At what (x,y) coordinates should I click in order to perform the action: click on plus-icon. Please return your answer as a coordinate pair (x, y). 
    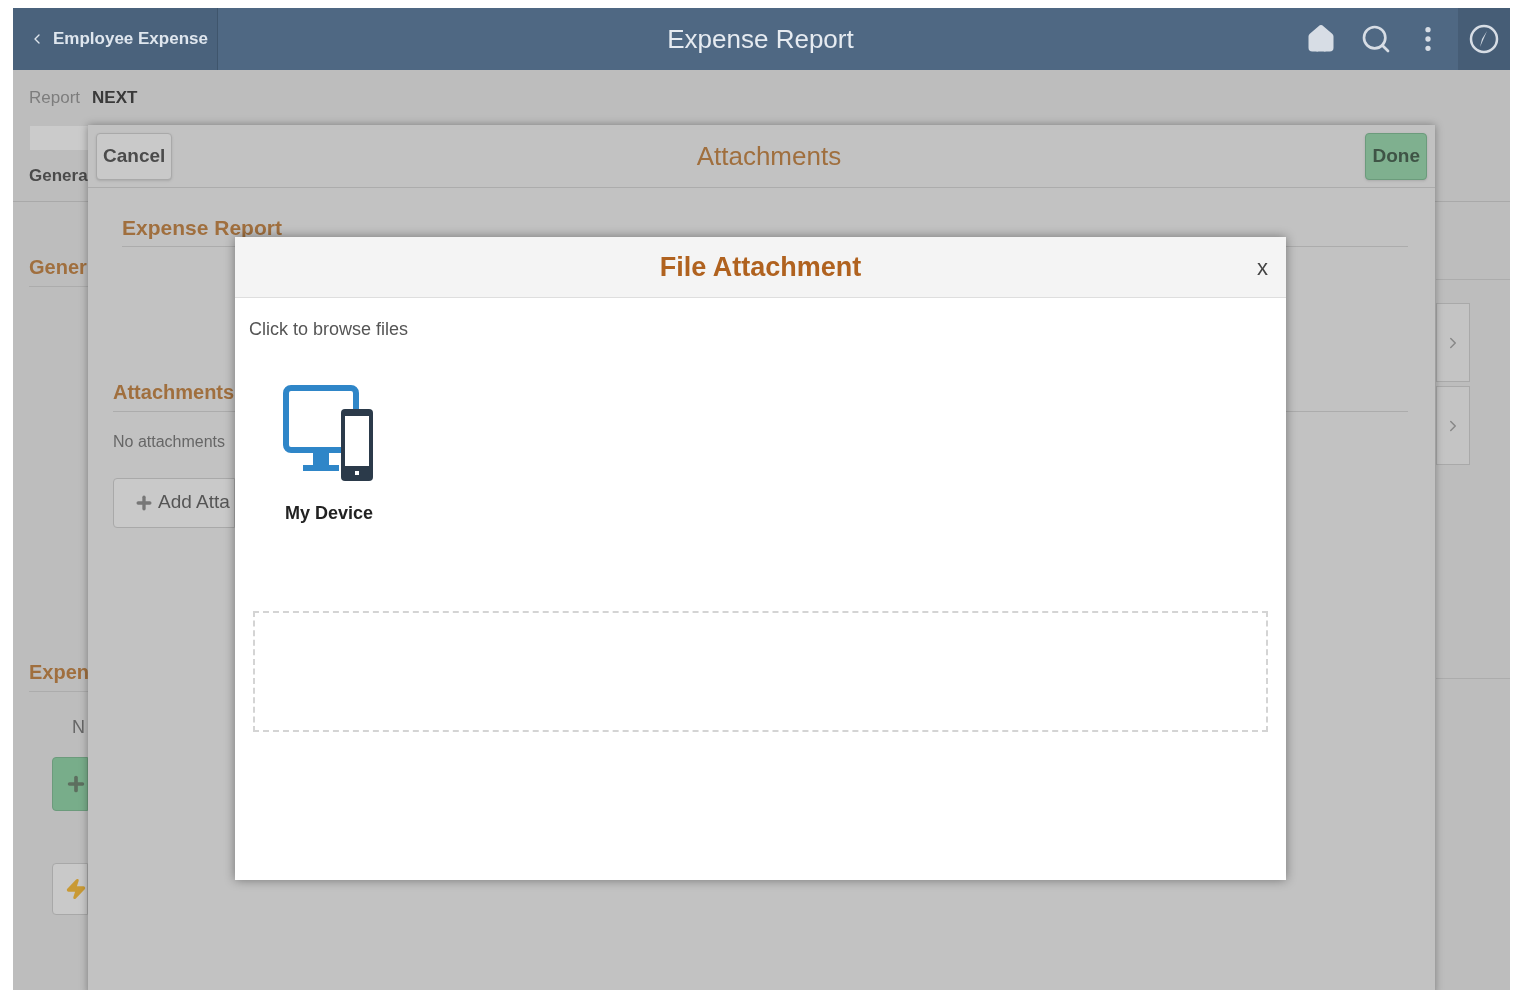
    Looking at the image, I should click on (76, 784).